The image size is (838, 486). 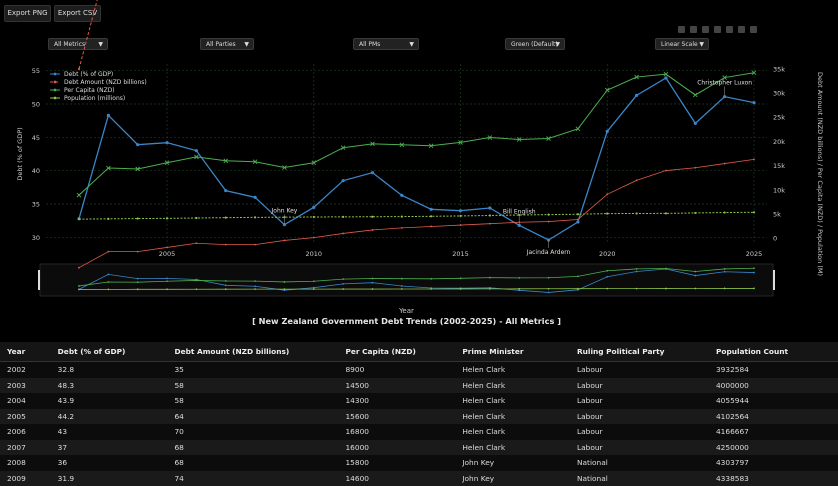 I want to click on column-header: Debt Amount (NZD billions), so click(x=252, y=352).